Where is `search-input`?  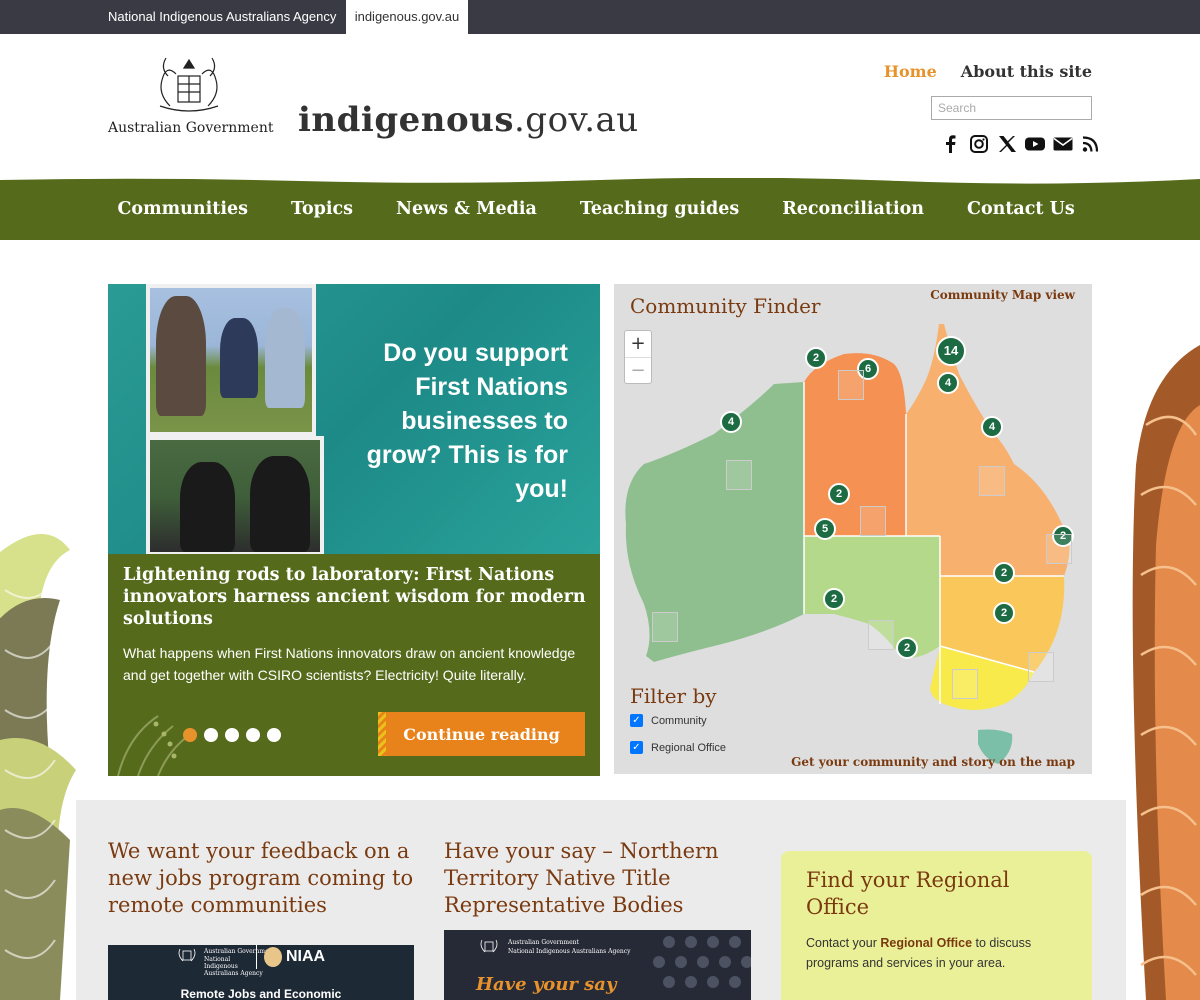
search-input is located at coordinates (1011, 108).